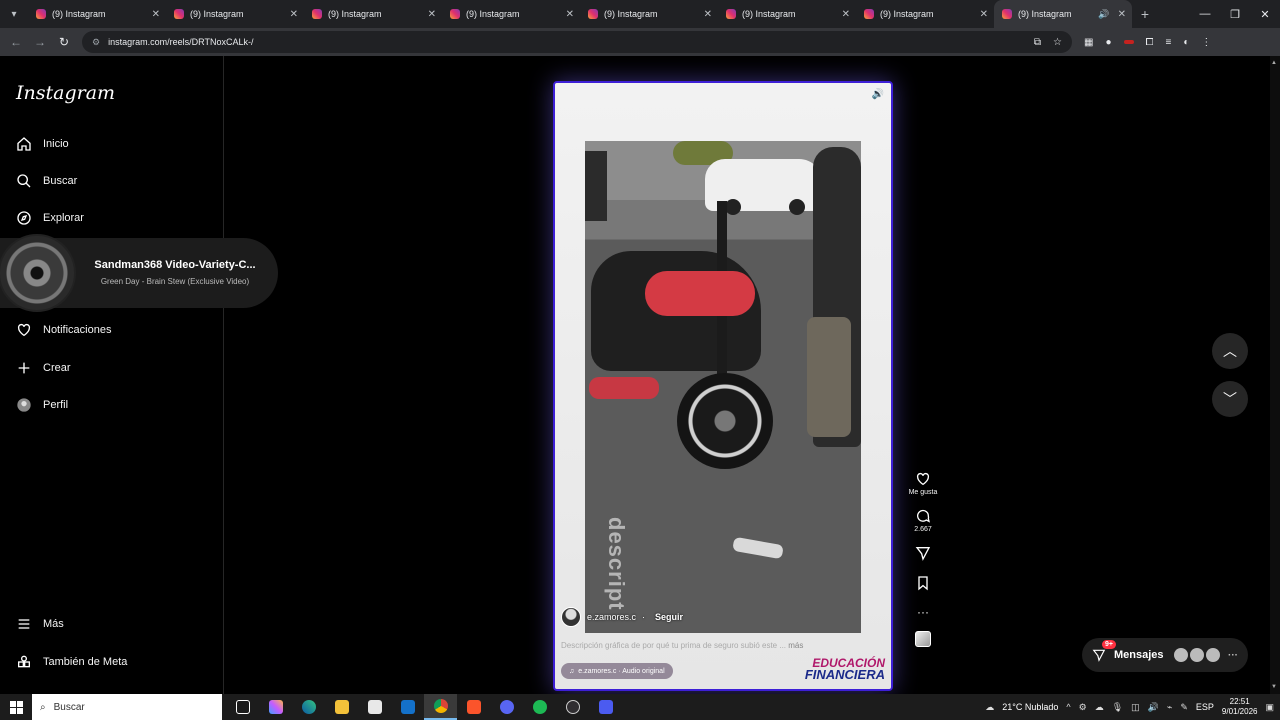 The image size is (1280, 720). Describe the element at coordinates (96, 42) in the screenshot. I see `site-info-icon: ⚙` at that location.